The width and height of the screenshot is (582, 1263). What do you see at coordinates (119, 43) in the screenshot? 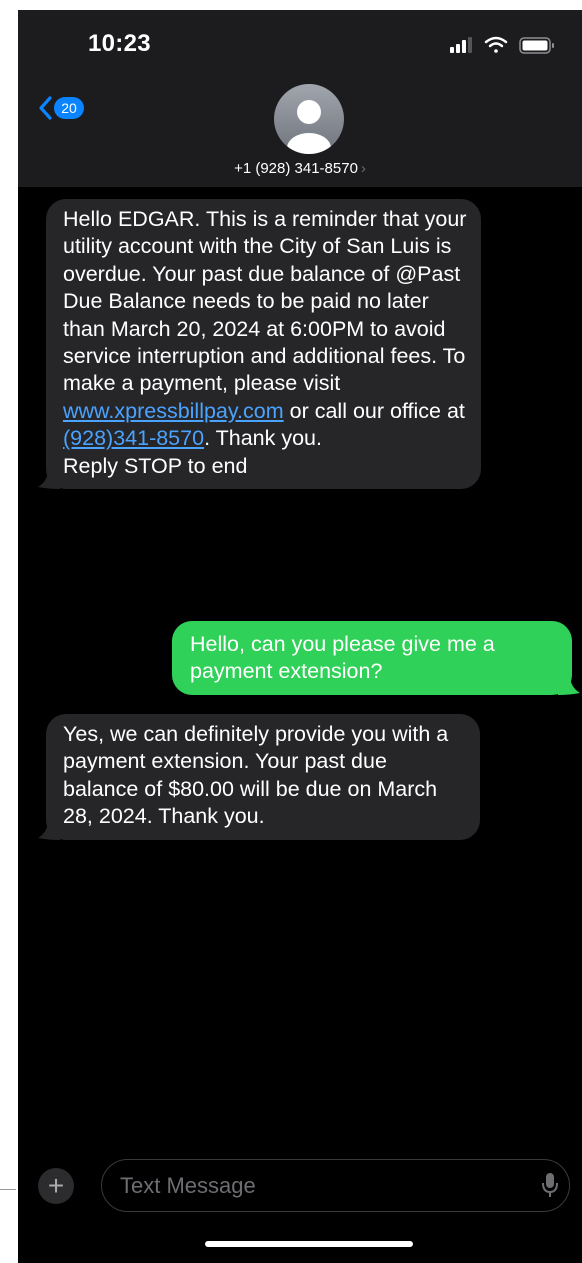
I see `status-time: 10:23` at bounding box center [119, 43].